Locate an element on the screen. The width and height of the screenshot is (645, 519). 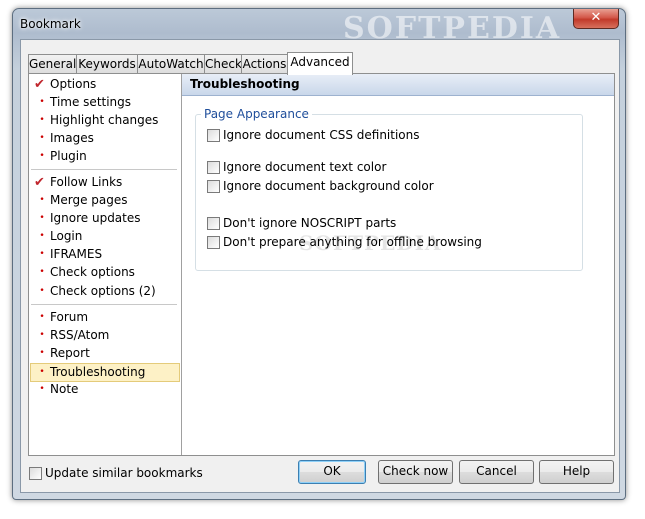
checkbox-label: Ignore document CSS definitions is located at coordinates (321, 135).